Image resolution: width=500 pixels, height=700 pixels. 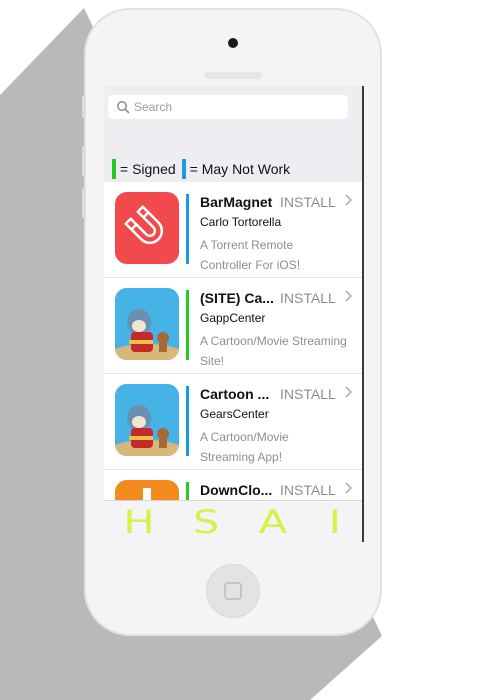 What do you see at coordinates (84, 107) in the screenshot?
I see `mute-switch` at bounding box center [84, 107].